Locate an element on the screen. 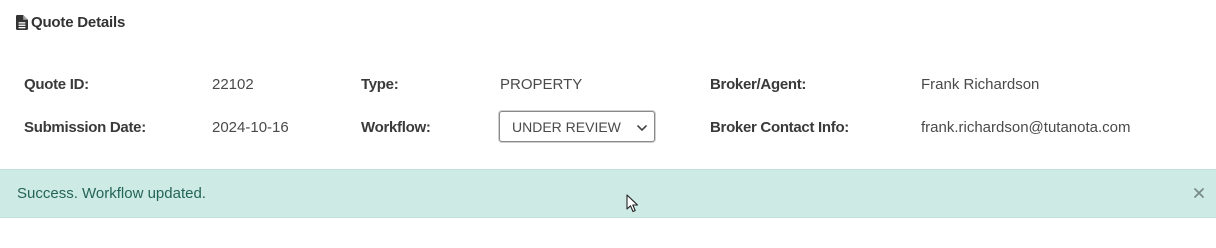  quote-id-label: Quote ID: is located at coordinates (56, 84).